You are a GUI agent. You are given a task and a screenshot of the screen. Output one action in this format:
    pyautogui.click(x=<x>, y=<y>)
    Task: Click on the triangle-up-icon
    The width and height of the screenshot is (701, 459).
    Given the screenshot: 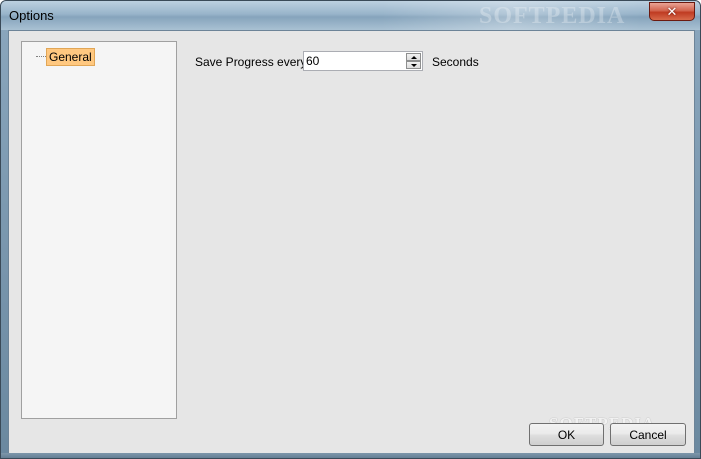 What is the action you would take?
    pyautogui.click(x=413, y=57)
    